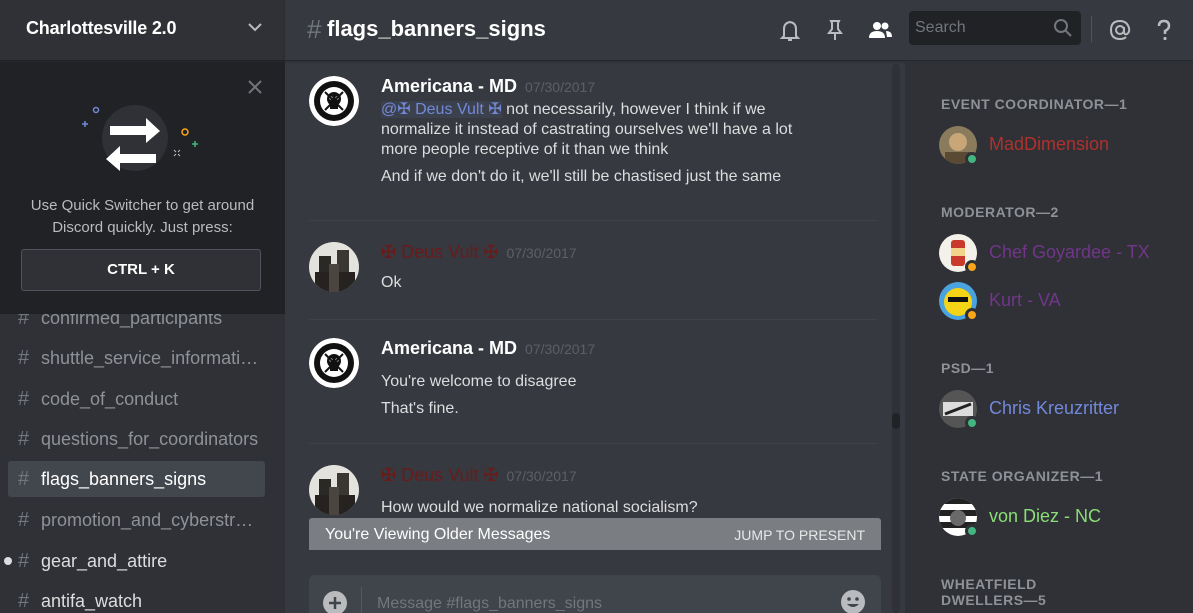  I want to click on member-item: Chef Goyardee - TX, so click(1059, 254).